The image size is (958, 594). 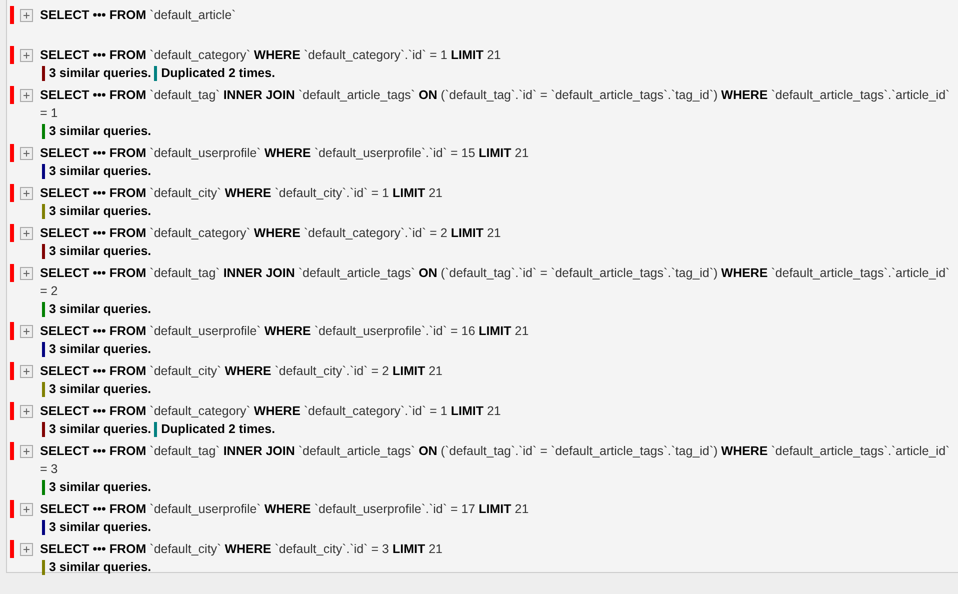 I want to click on sql-query: SELECT ••• FROM `default_city` WHERE `default_city`.`id` = 1 LIMIT 21, so click(x=242, y=193).